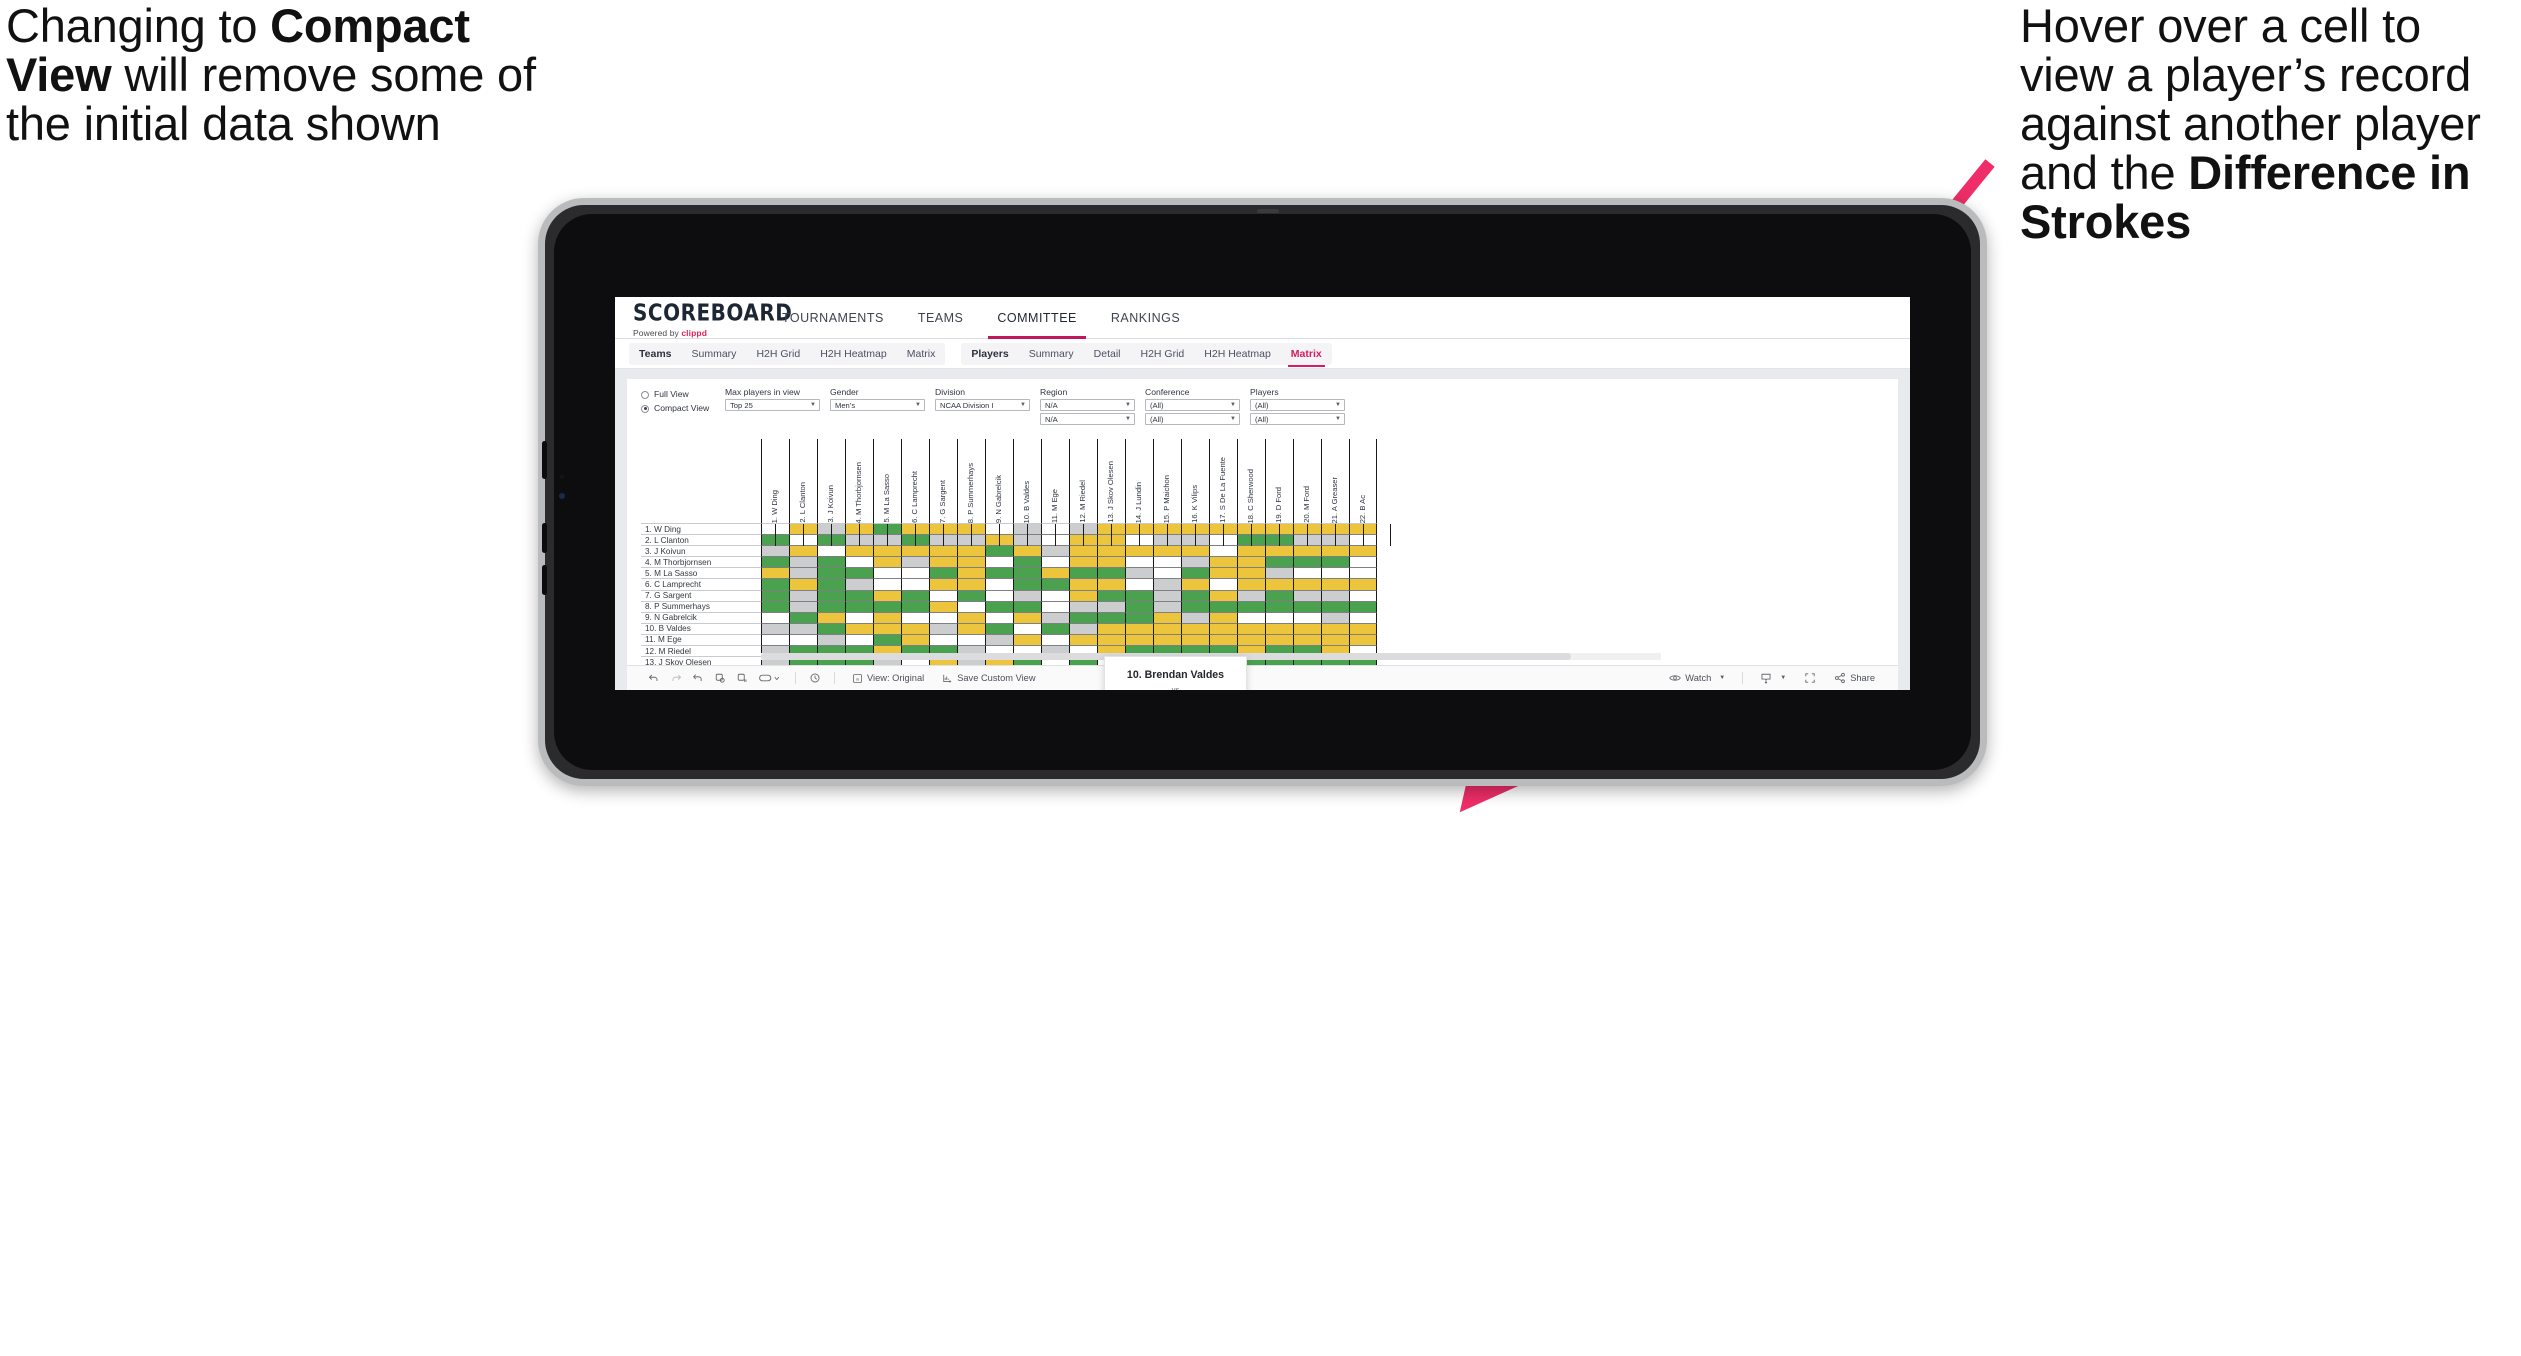 This screenshot has width=2521, height=1356. Describe the element at coordinates (815, 678) in the screenshot. I see `clock-icon` at that location.